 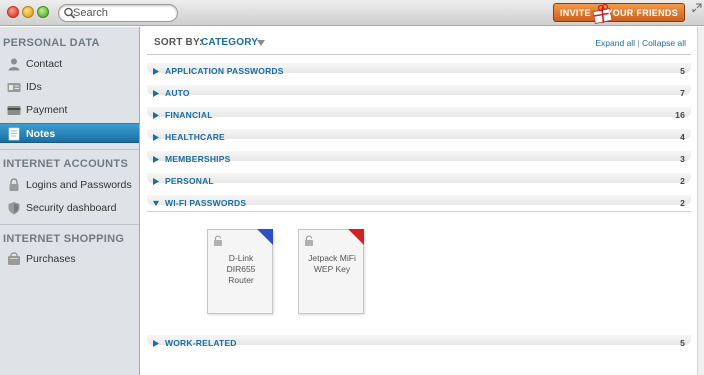 What do you see at coordinates (700, 201) in the screenshot?
I see `window-right-edge` at bounding box center [700, 201].